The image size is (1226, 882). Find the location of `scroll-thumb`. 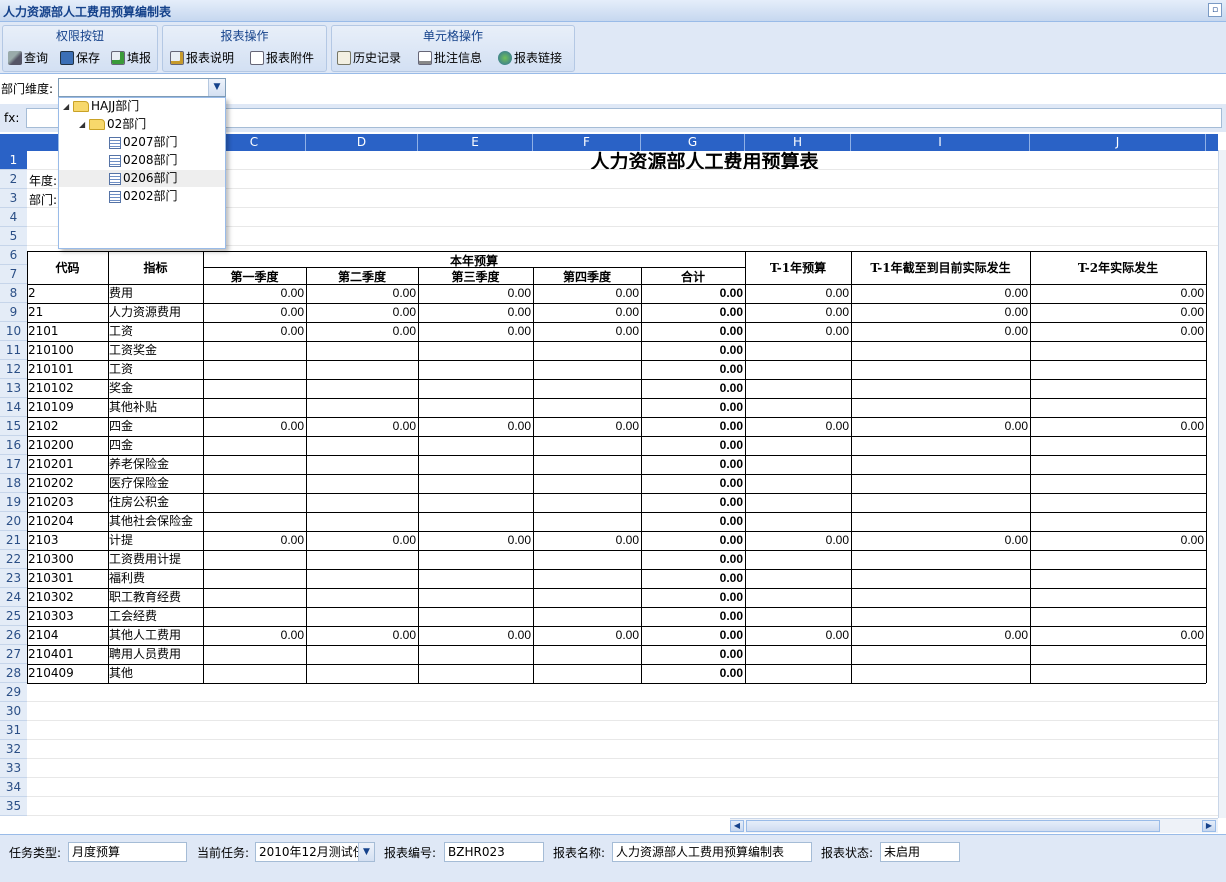

scroll-thumb is located at coordinates (953, 826).